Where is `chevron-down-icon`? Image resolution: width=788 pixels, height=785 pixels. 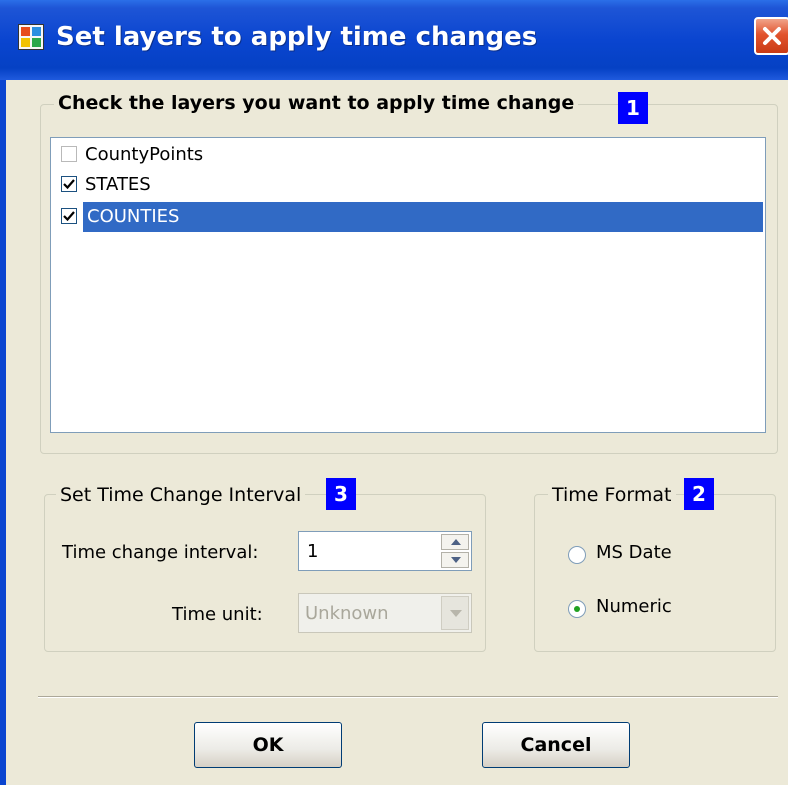 chevron-down-icon is located at coordinates (456, 613).